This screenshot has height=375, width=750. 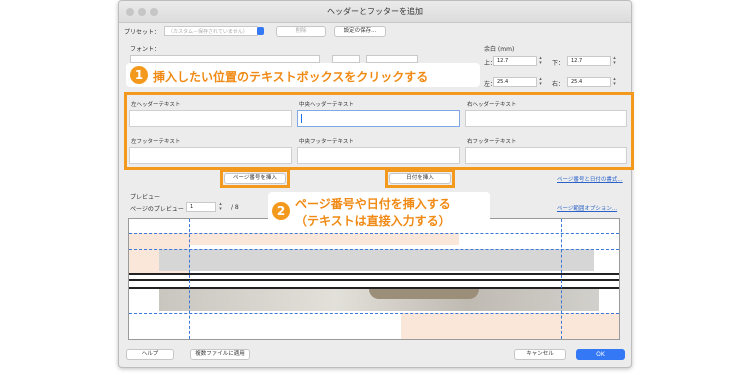 I want to click on left-margin-guide, so click(x=189, y=279).